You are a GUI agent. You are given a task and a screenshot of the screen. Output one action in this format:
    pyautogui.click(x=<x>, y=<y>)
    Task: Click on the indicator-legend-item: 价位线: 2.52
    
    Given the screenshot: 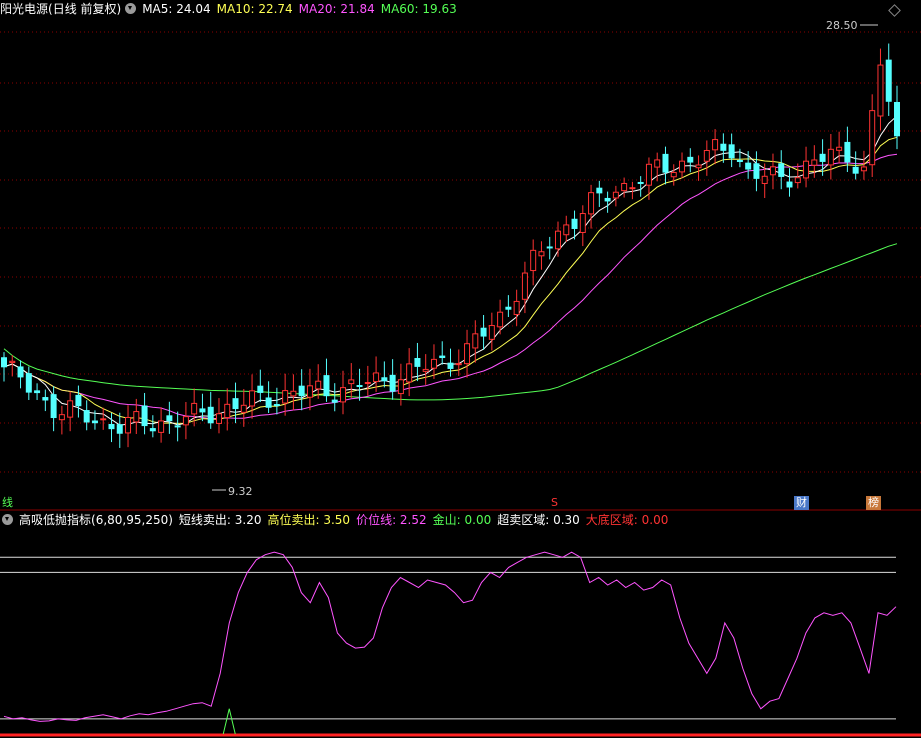 What is the action you would take?
    pyautogui.click(x=391, y=520)
    